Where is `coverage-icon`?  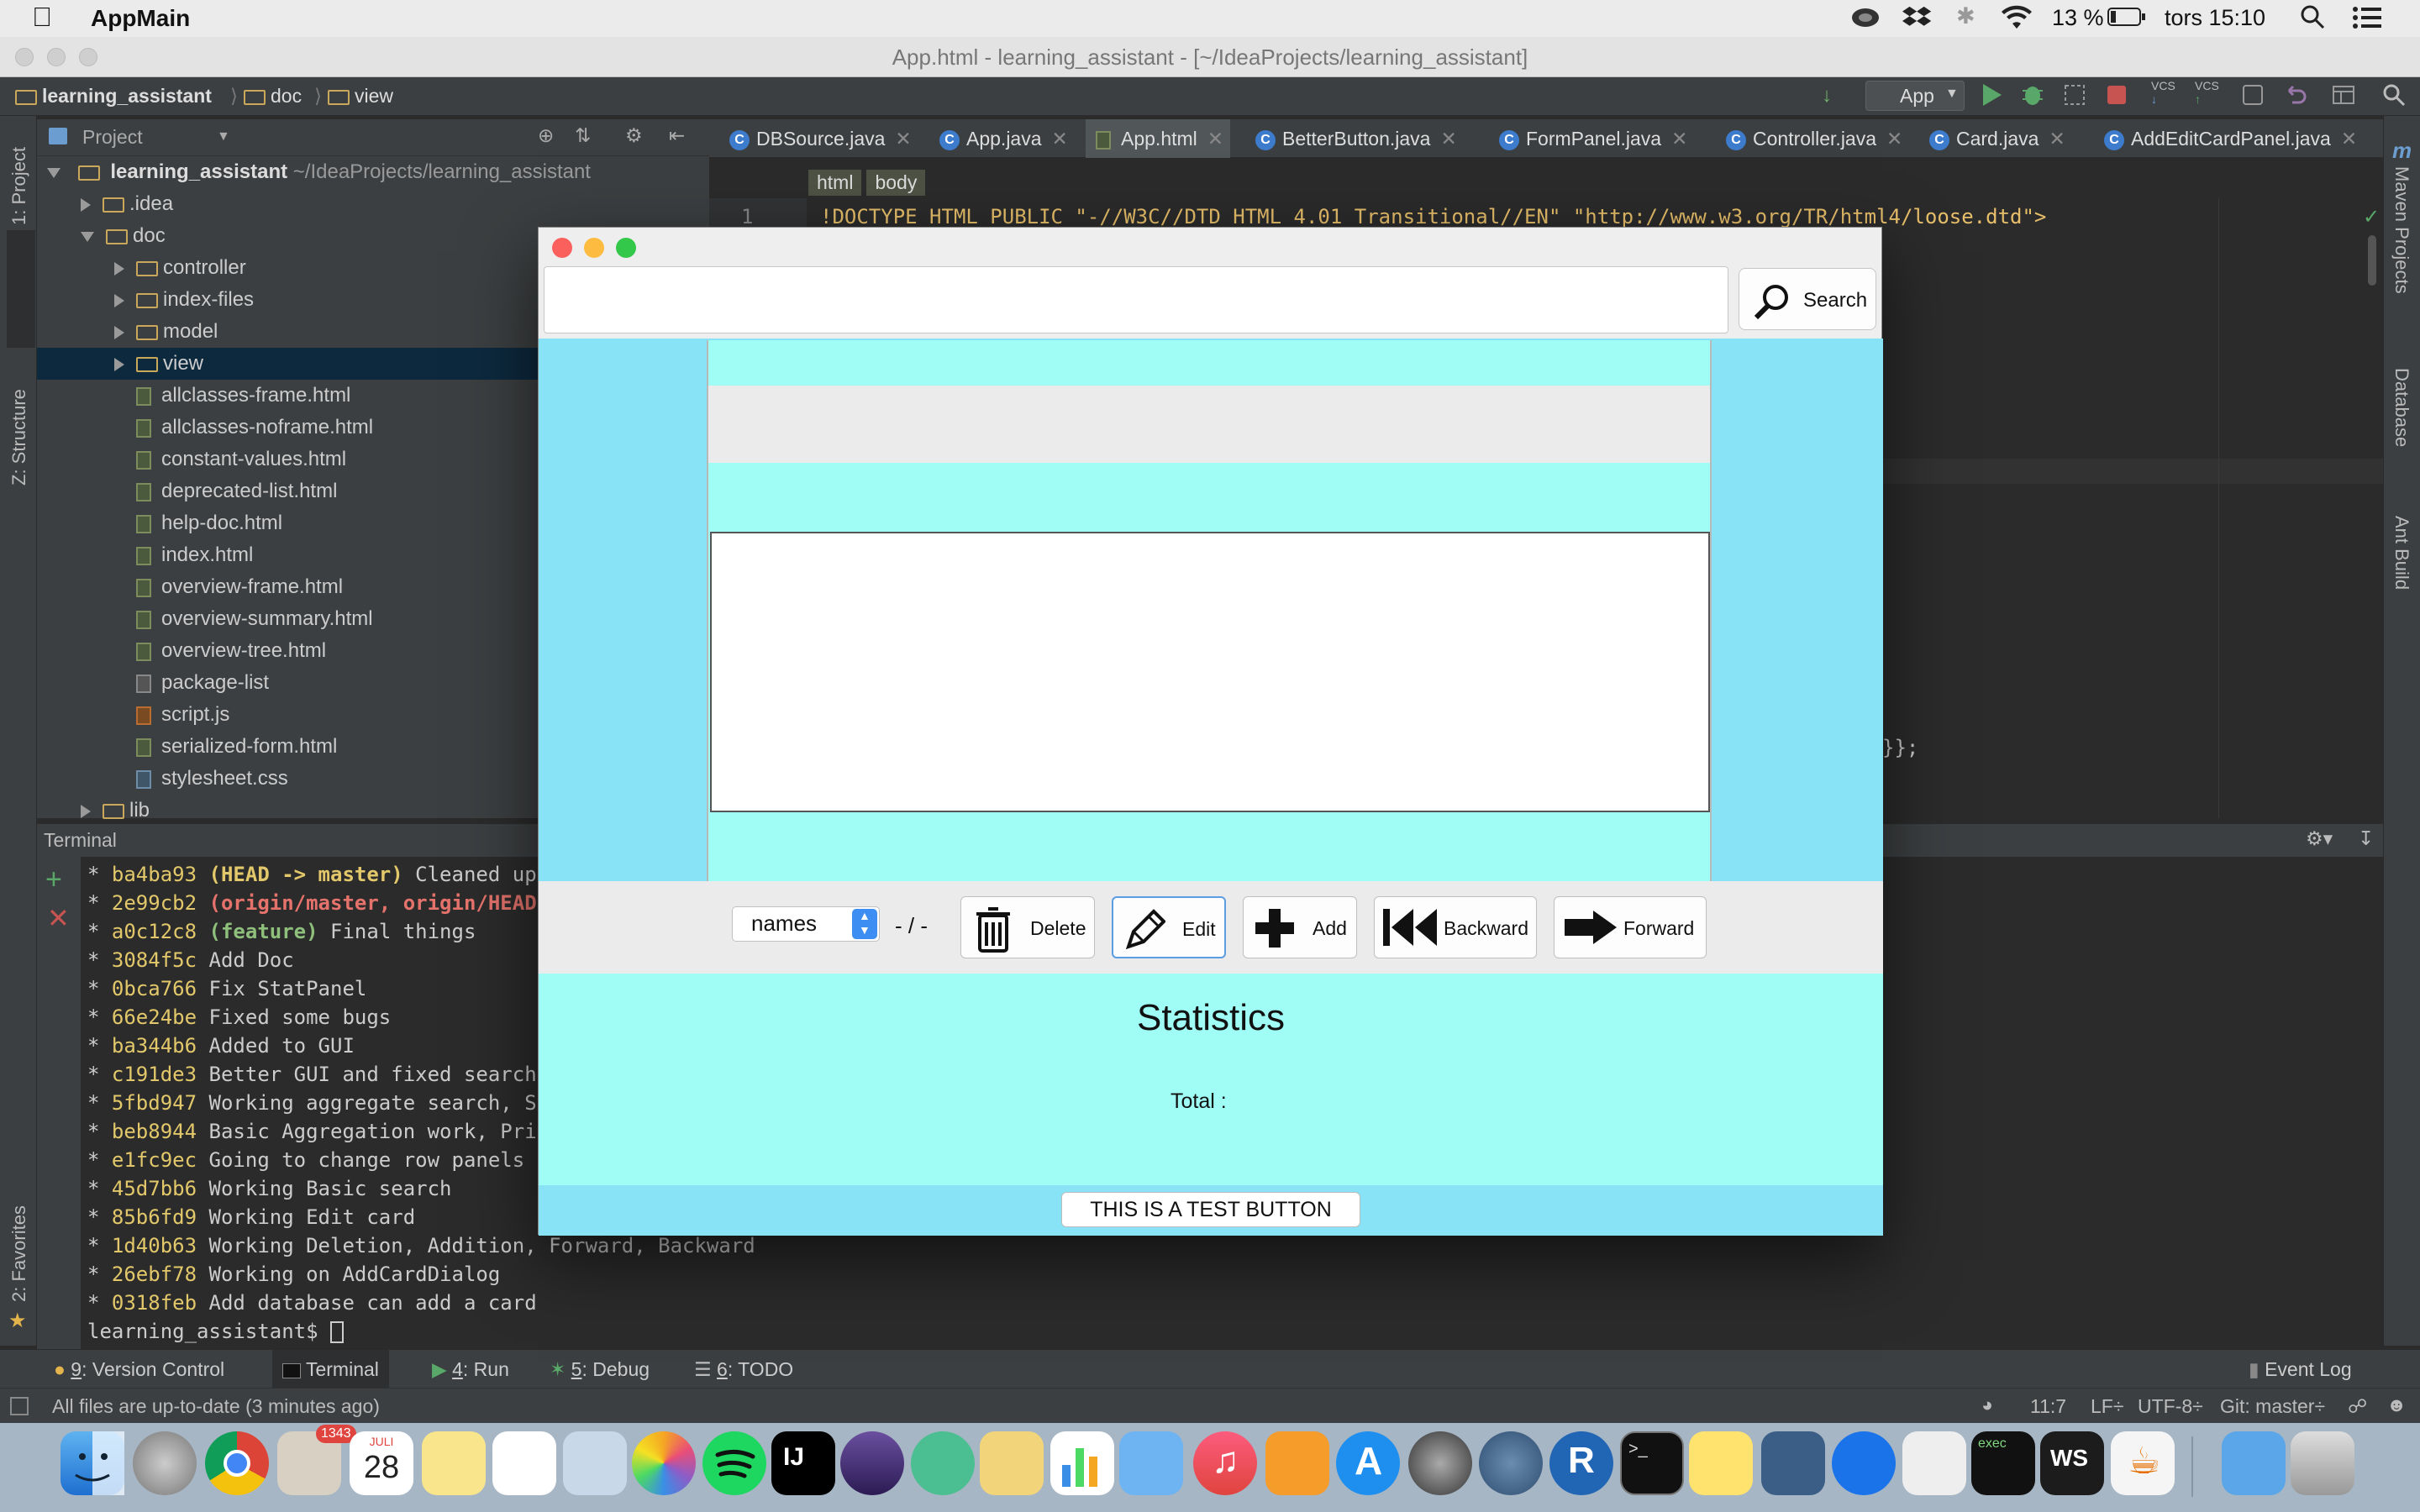
coverage-icon is located at coordinates (2074, 97).